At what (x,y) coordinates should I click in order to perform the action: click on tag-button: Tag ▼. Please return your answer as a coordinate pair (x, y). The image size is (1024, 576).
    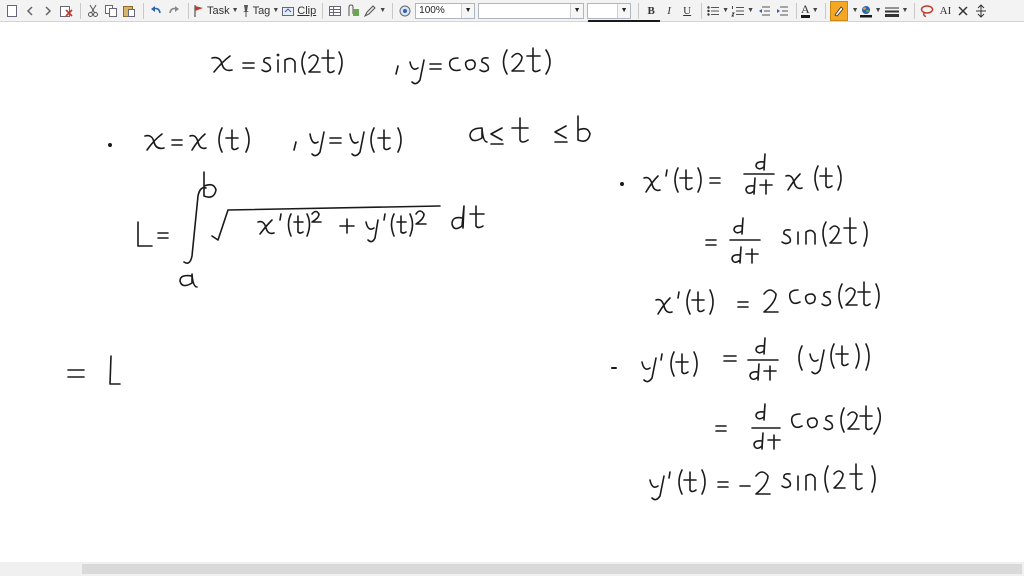
    Looking at the image, I should click on (260, 11).